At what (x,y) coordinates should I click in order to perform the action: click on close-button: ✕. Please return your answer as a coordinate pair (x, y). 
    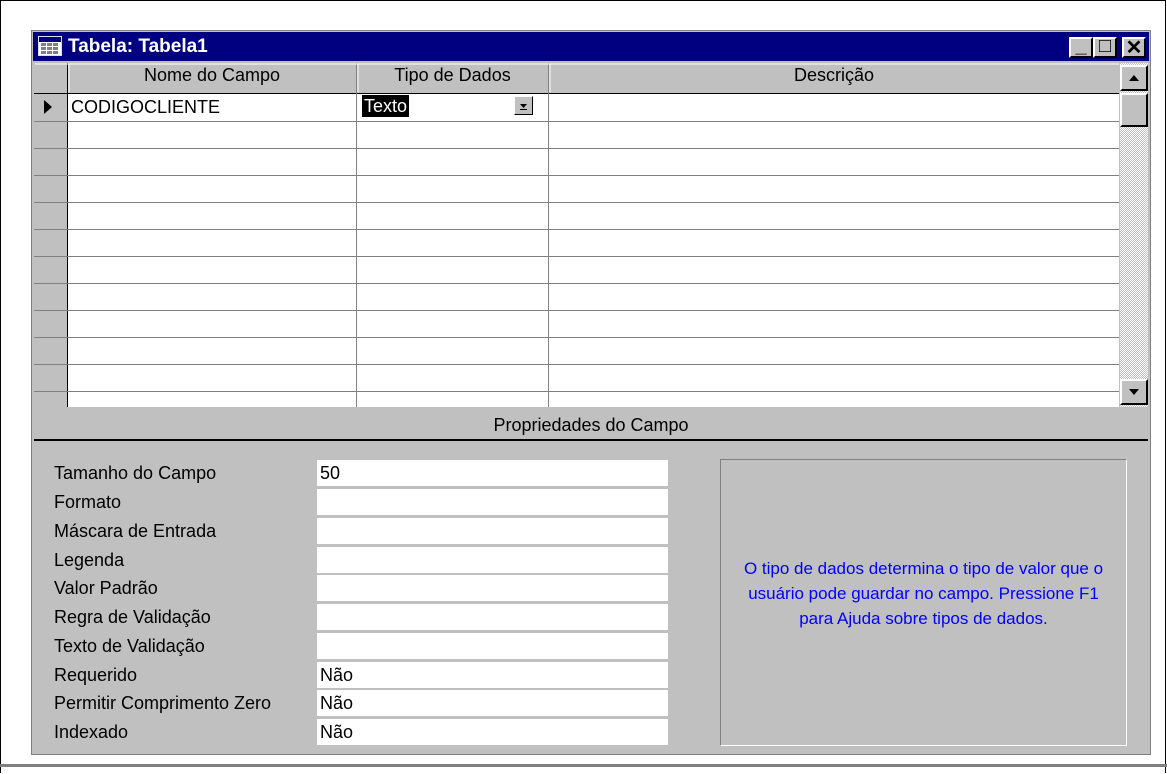
    Looking at the image, I should click on (1134, 48).